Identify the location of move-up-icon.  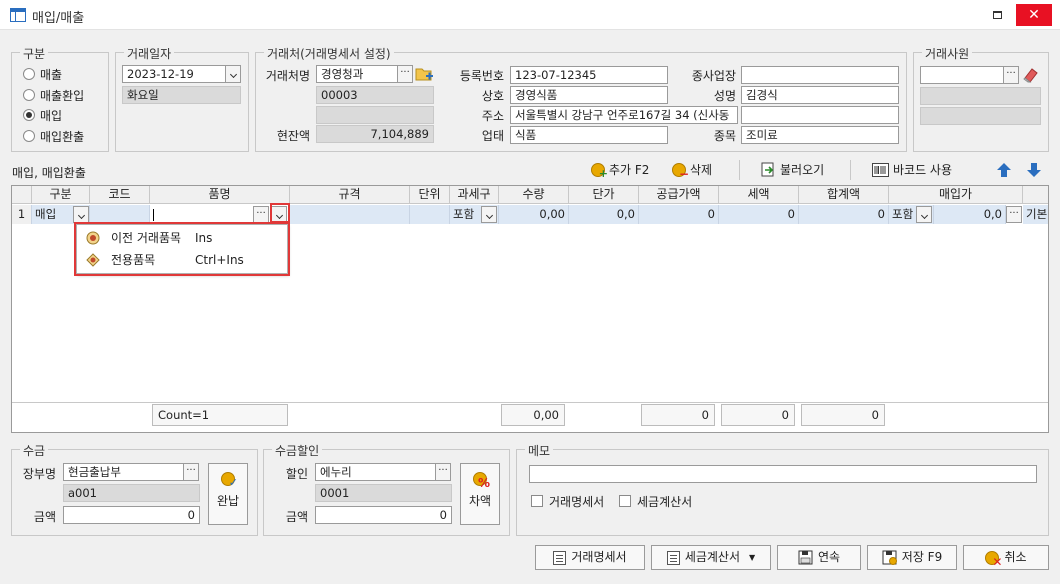
(1004, 170).